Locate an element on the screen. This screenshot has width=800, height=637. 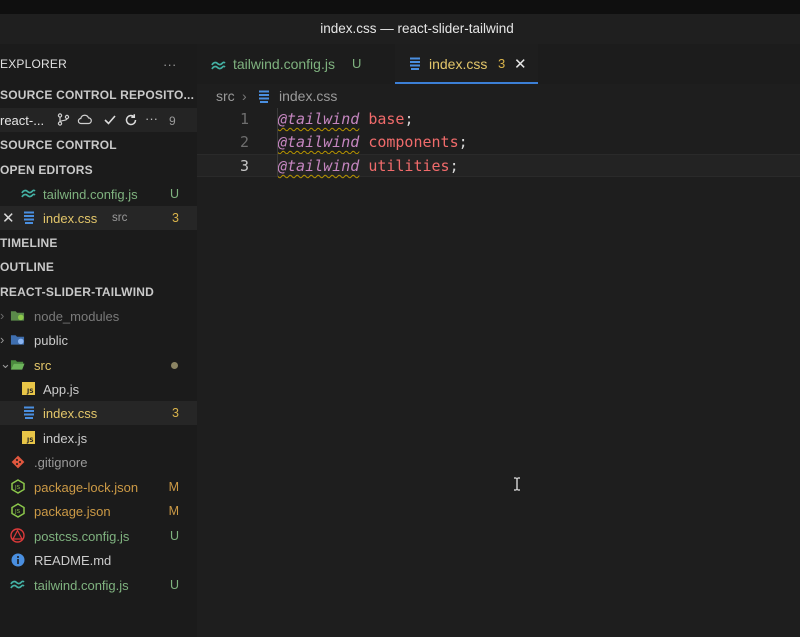
tree-item-label: package-lock.json is located at coordinates (86, 487).